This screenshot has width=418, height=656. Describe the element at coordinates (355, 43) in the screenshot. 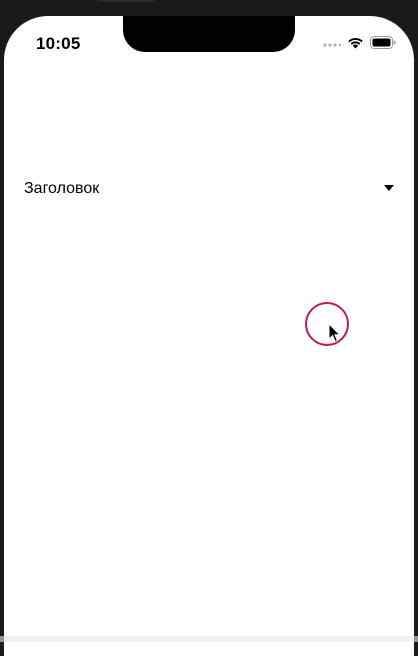

I see `wifi-icon` at that location.